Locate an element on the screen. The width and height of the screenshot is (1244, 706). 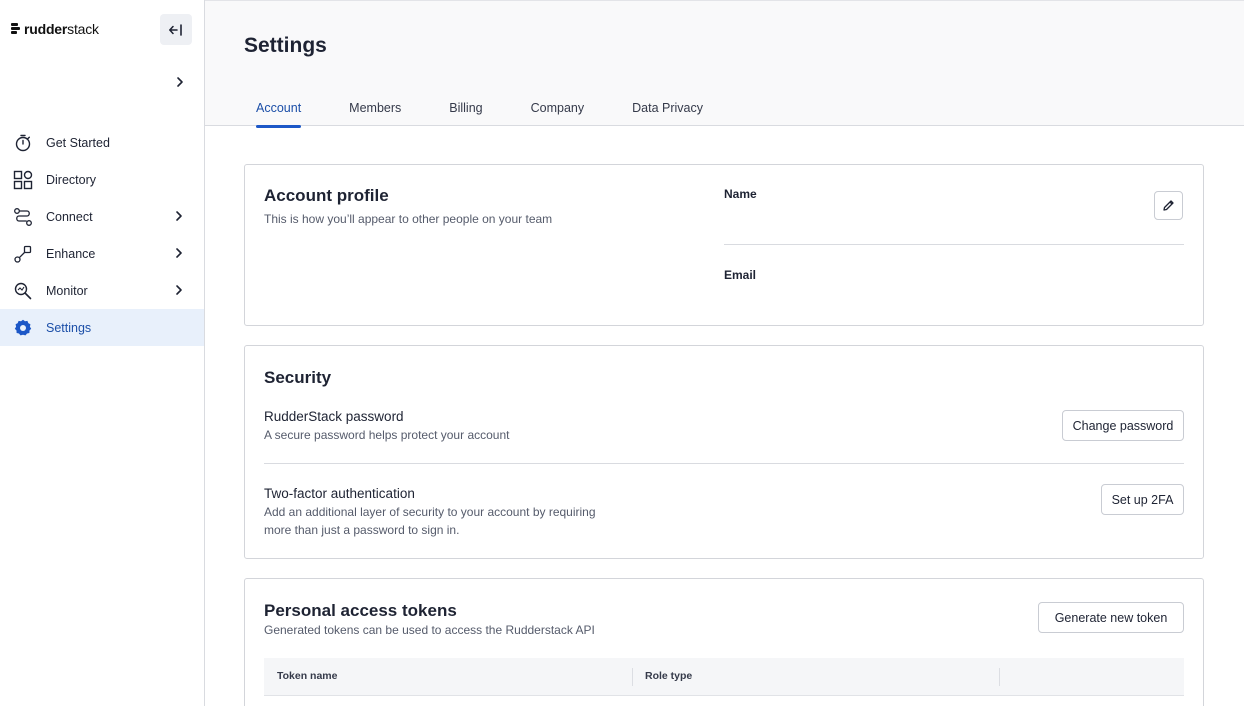
security-title: Security is located at coordinates (298, 377).